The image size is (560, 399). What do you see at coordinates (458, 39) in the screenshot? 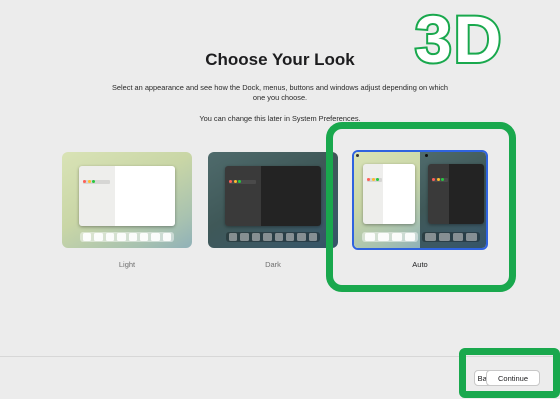
I see `3d-badge: 3D` at bounding box center [458, 39].